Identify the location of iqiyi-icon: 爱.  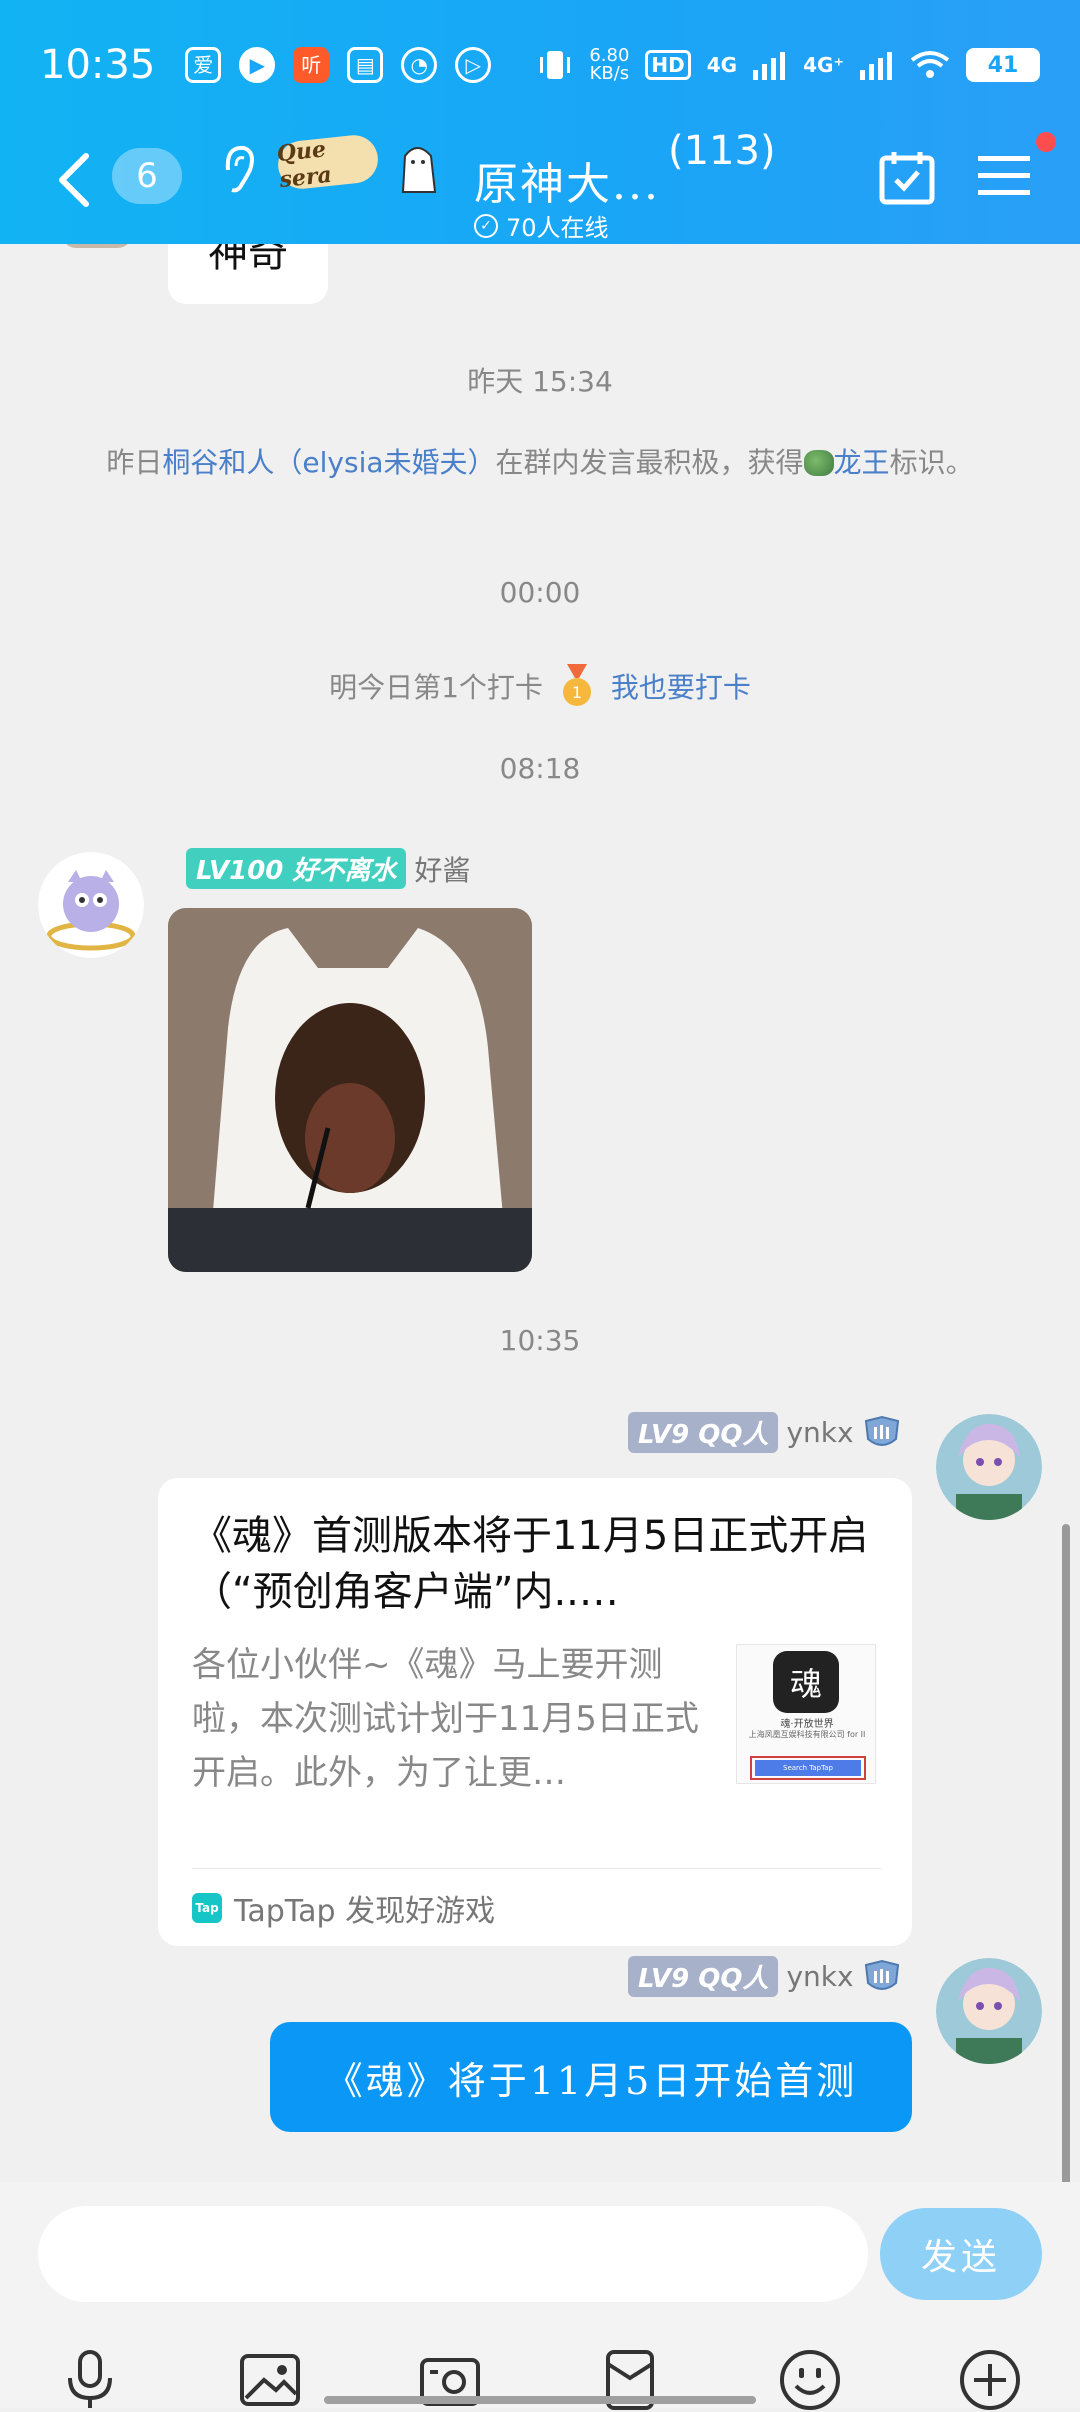
(203, 65).